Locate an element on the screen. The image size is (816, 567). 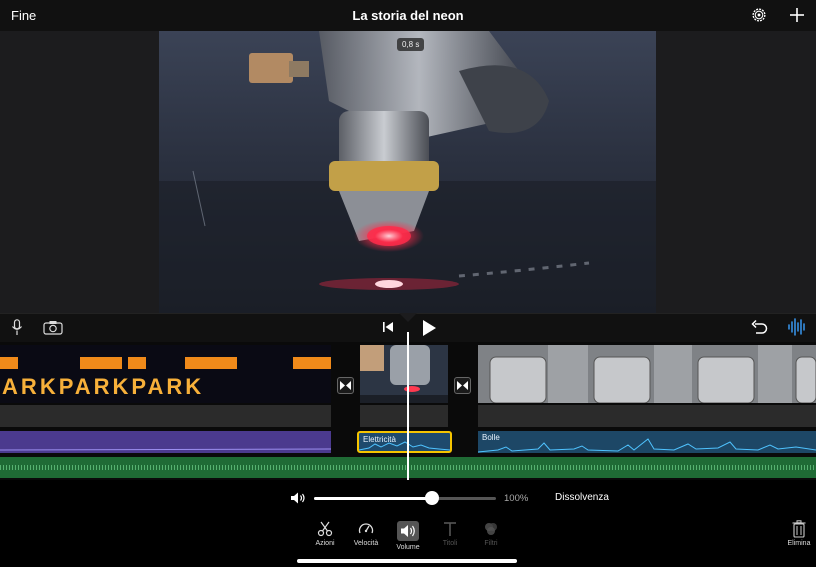
tool-titles: Titoli is located at coordinates (450, 534).